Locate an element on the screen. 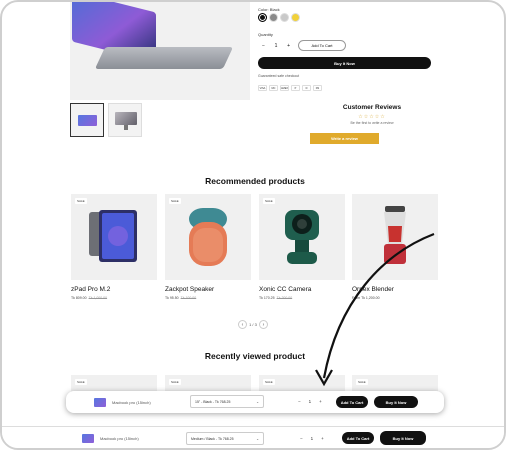 The height and width of the screenshot is (450, 506). diners-icon: D is located at coordinates (306, 88).